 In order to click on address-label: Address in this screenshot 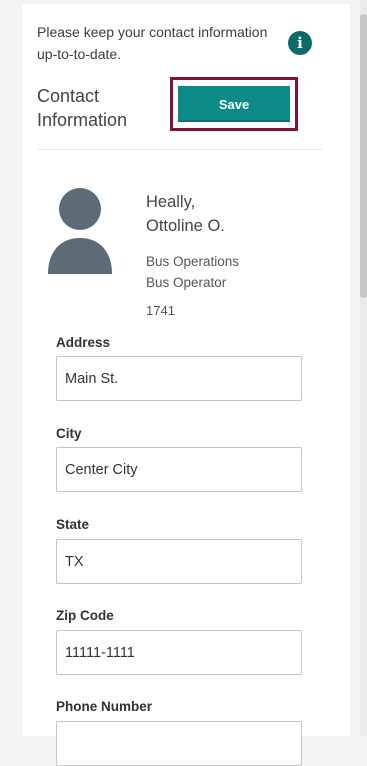, I will do `click(83, 342)`.